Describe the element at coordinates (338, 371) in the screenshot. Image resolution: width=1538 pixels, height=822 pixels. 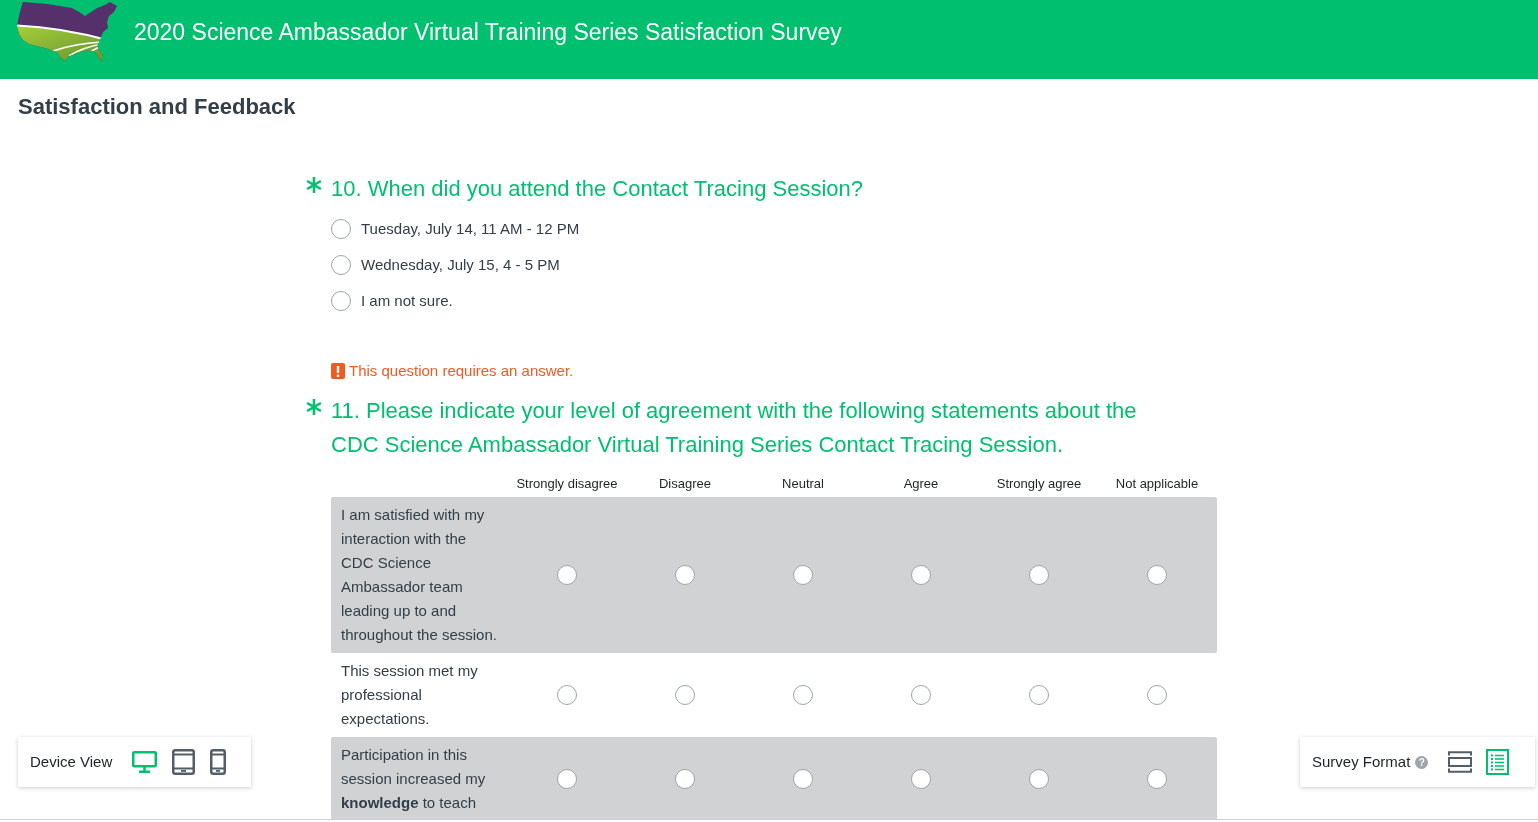
I see `error-icon` at that location.